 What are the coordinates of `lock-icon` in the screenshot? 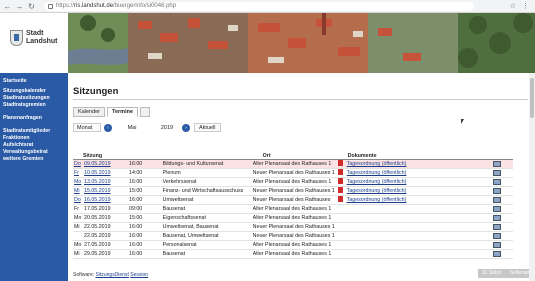 It's located at (50, 6).